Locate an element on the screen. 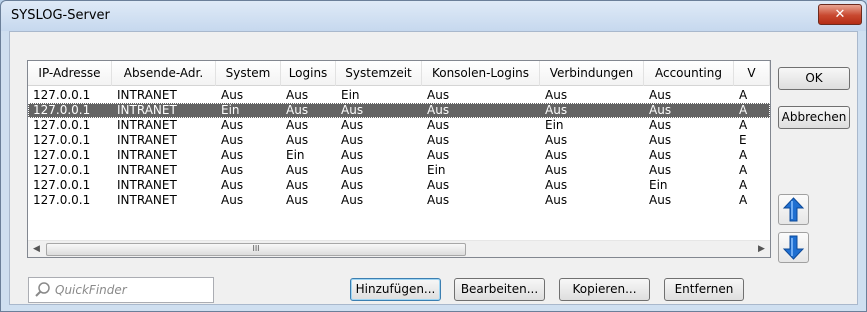 This screenshot has height=312, width=867. table-row: 127.0.0.1 INTRANET Aus Aus Aus Aus Ein Aus A is located at coordinates (399, 125).